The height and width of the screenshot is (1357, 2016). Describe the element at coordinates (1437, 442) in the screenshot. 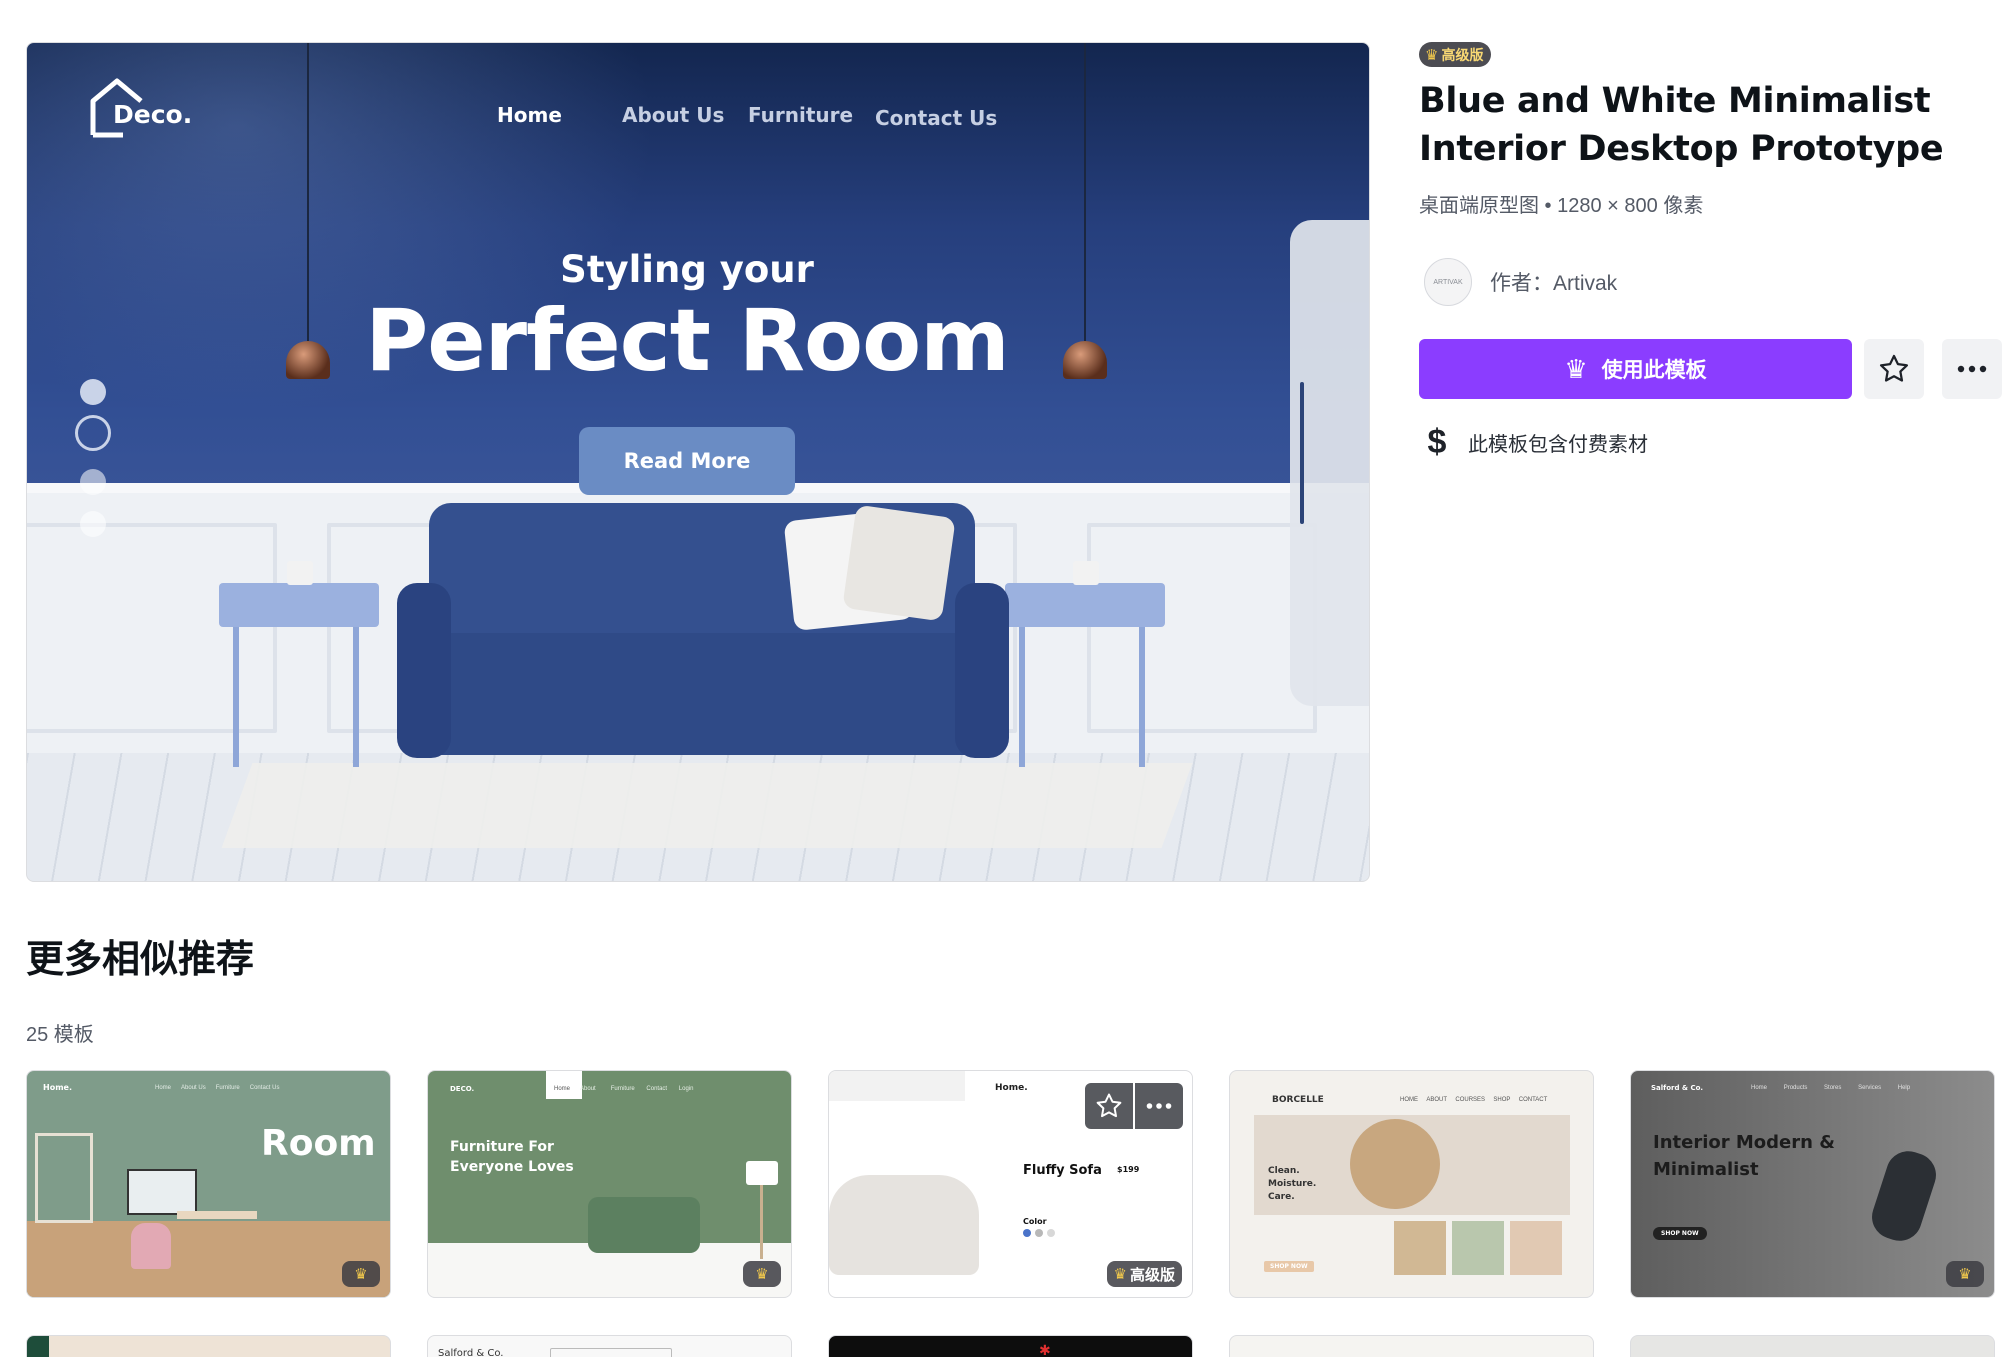

I see `dollar-icon: $` at that location.